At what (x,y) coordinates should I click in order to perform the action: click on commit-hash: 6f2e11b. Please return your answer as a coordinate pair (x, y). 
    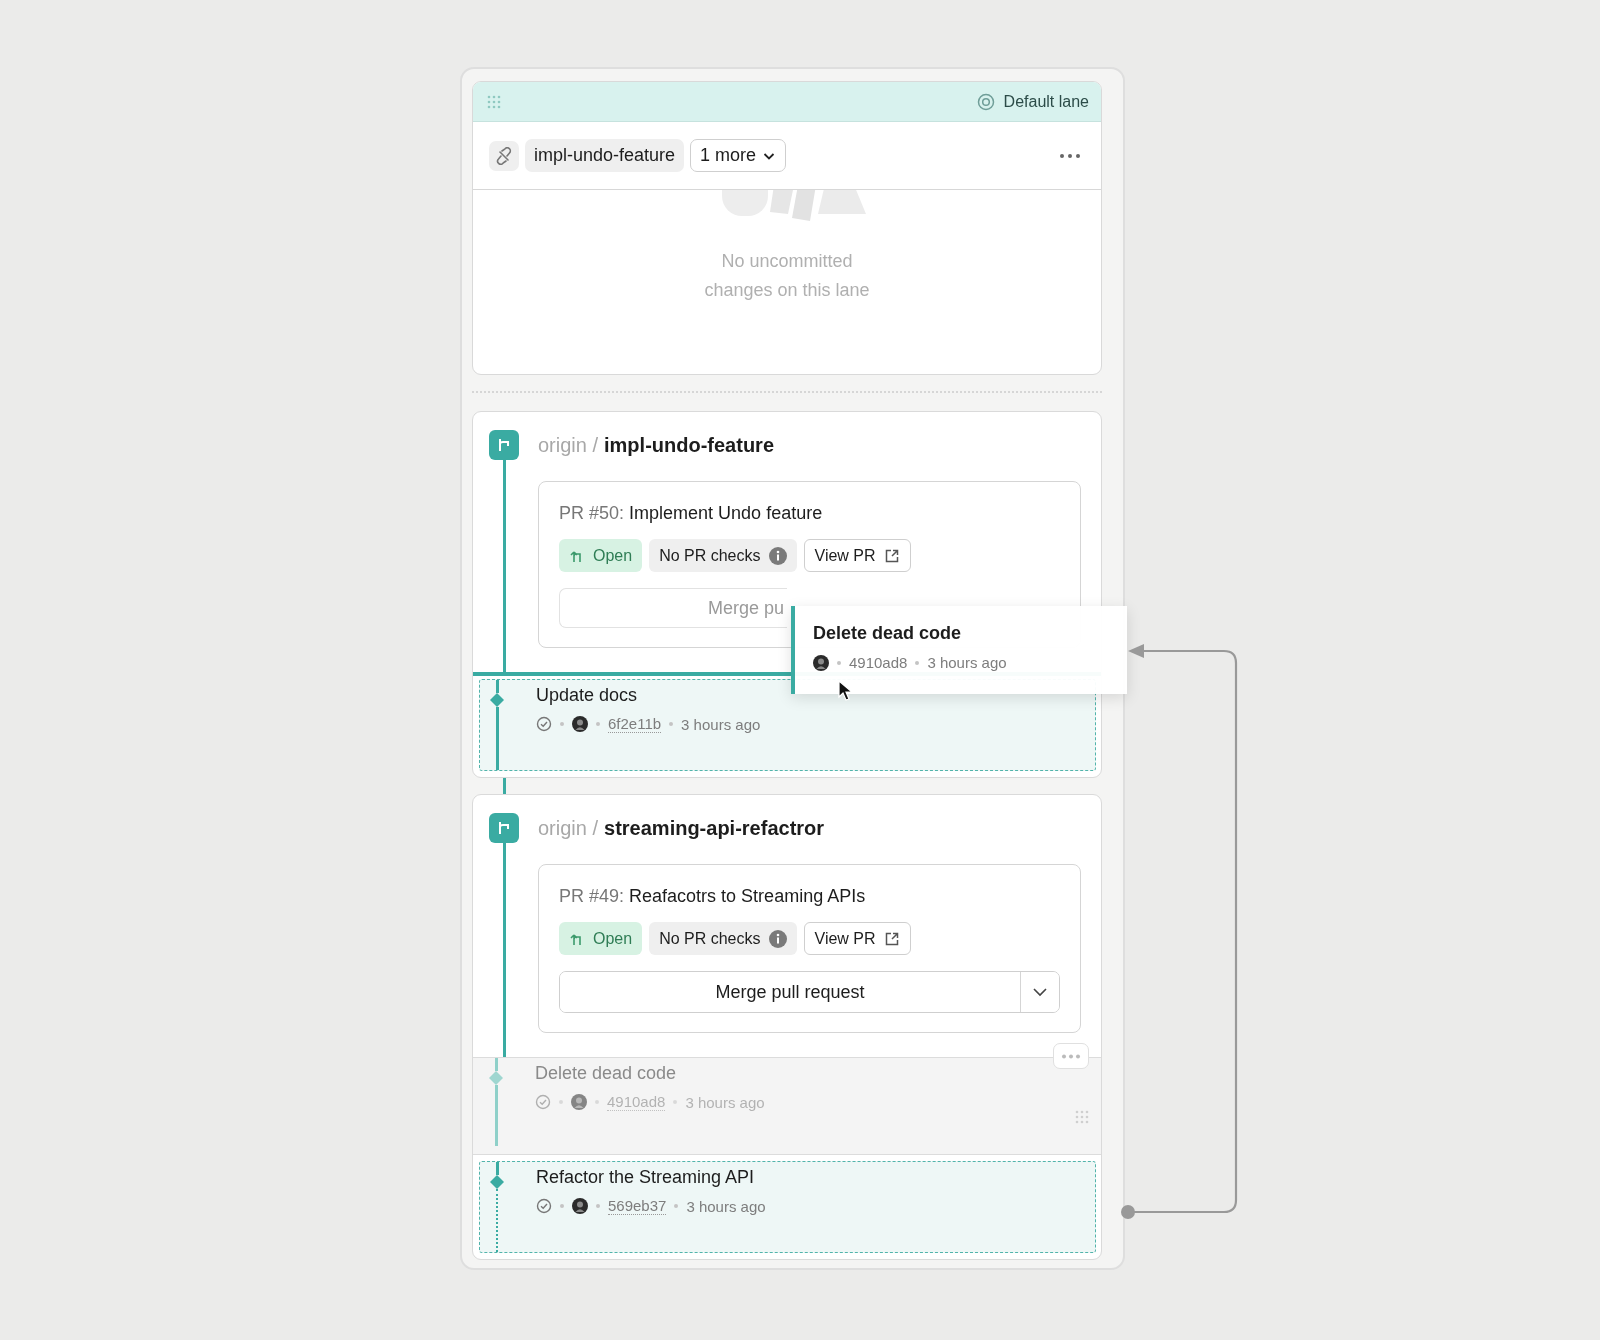
    Looking at the image, I should click on (635, 724).